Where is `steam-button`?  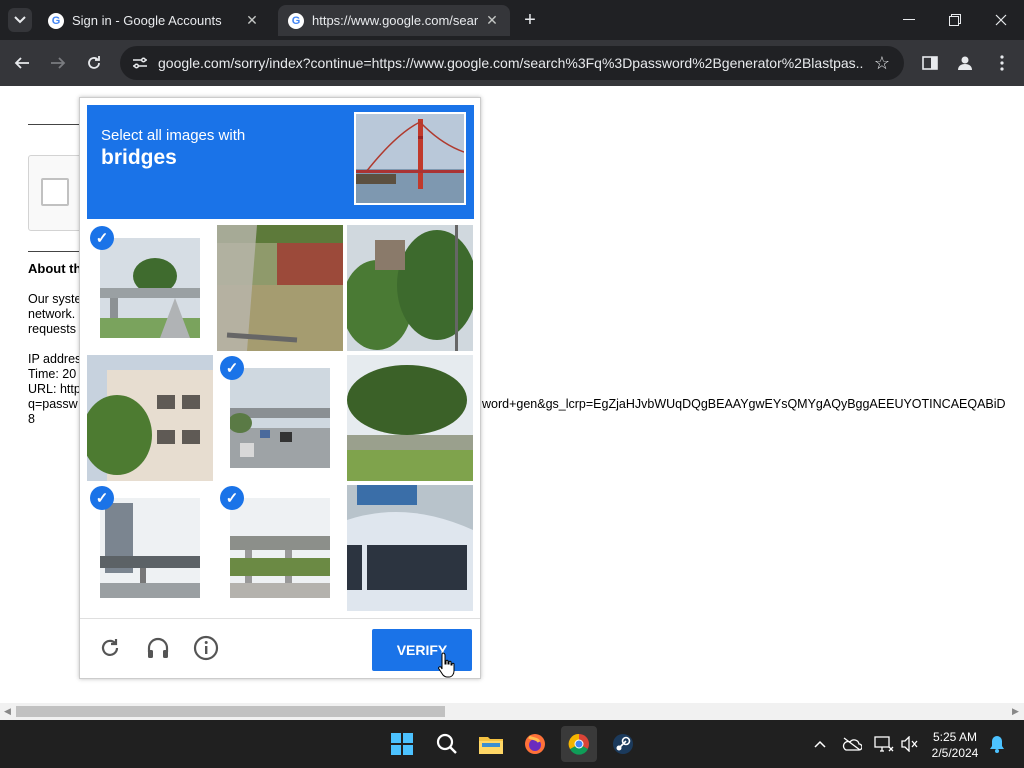 steam-button is located at coordinates (623, 744).